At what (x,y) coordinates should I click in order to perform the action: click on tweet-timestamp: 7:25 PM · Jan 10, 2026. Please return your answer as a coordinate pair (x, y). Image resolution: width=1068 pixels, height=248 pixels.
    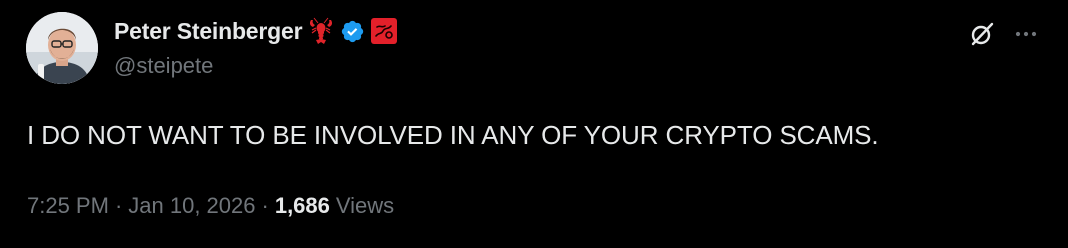
    Looking at the image, I should click on (141, 206).